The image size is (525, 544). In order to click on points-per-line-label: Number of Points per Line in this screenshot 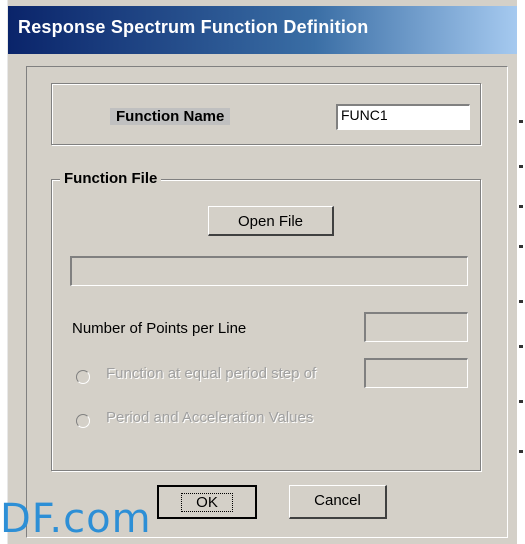, I will do `click(159, 328)`.